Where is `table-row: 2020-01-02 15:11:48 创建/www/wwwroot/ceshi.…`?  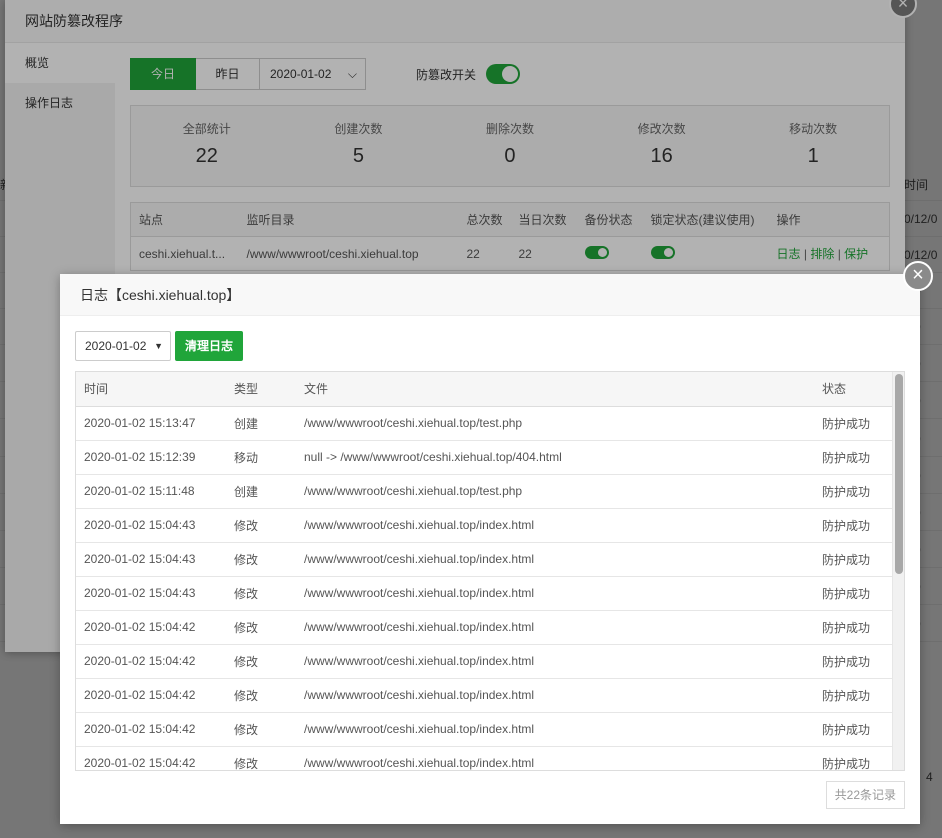 table-row: 2020-01-02 15:11:48 创建/www/wwwroot/ceshi.… is located at coordinates (485, 491).